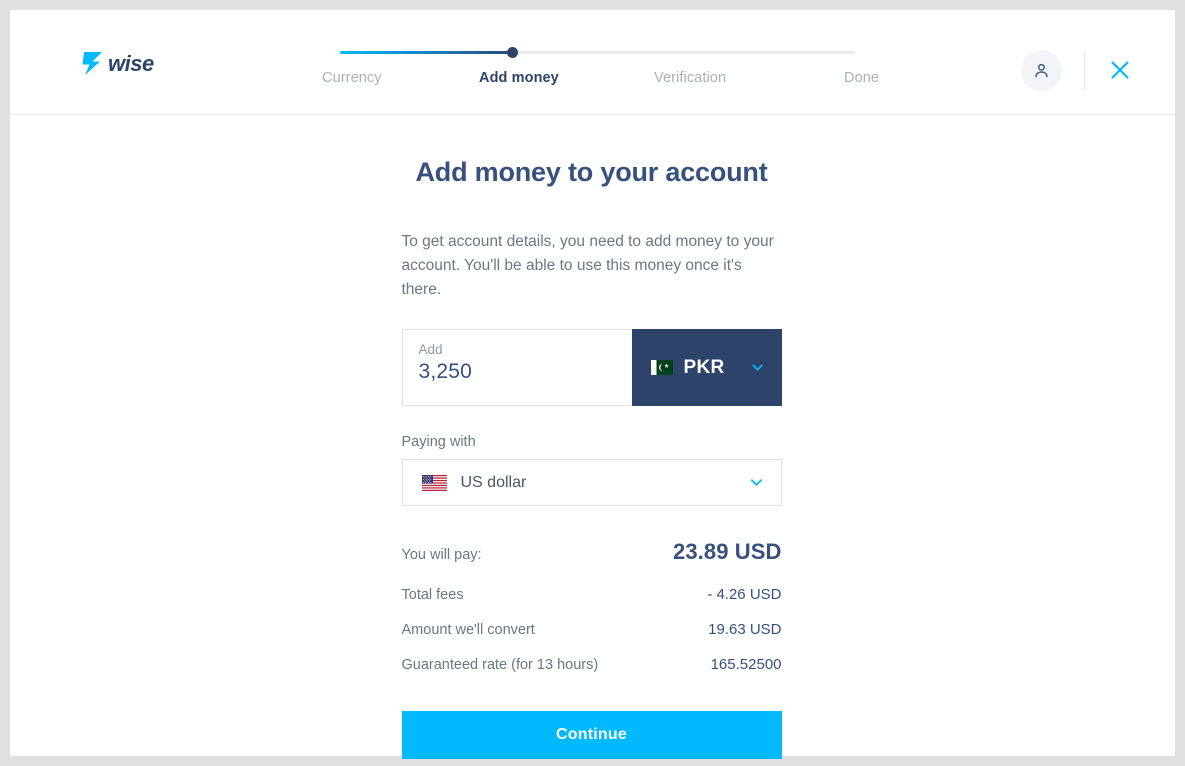 The image size is (1185, 766). What do you see at coordinates (500, 665) in the screenshot?
I see `summary-key: Guaranteed rate (for 13 hours)` at bounding box center [500, 665].